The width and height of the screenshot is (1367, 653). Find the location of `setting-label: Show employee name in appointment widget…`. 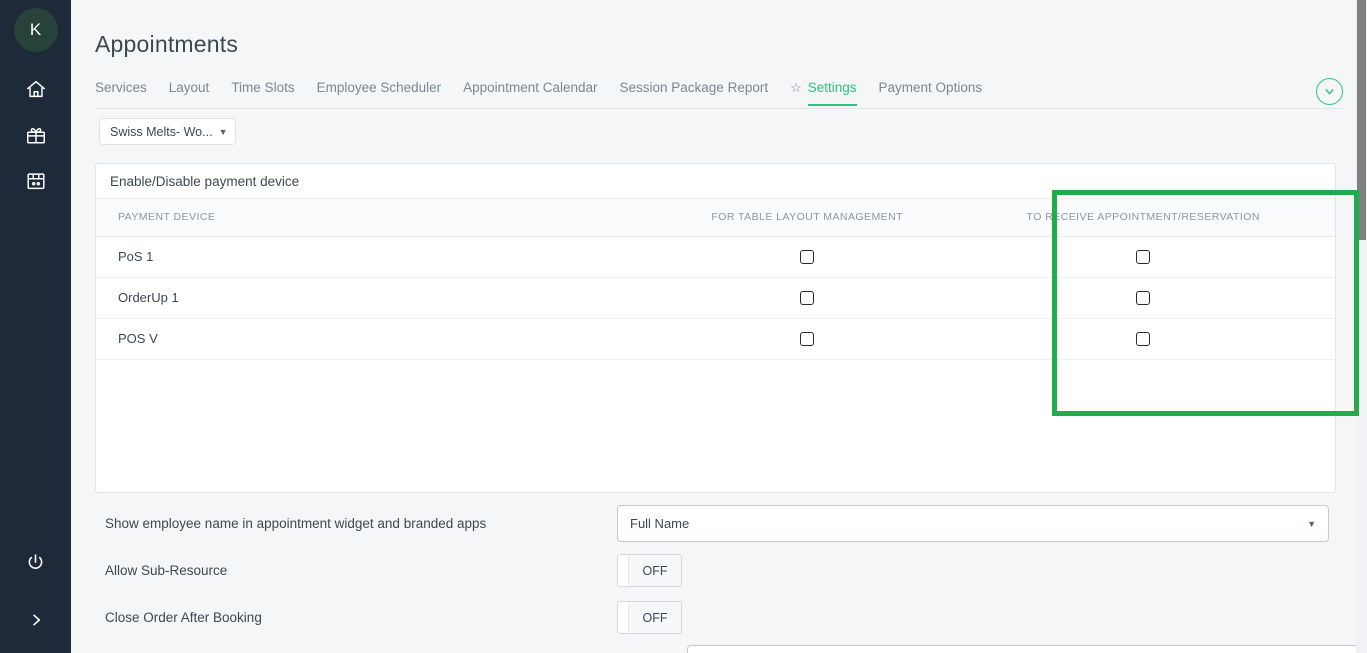

setting-label: Show employee name in appointment widget… is located at coordinates (296, 523).